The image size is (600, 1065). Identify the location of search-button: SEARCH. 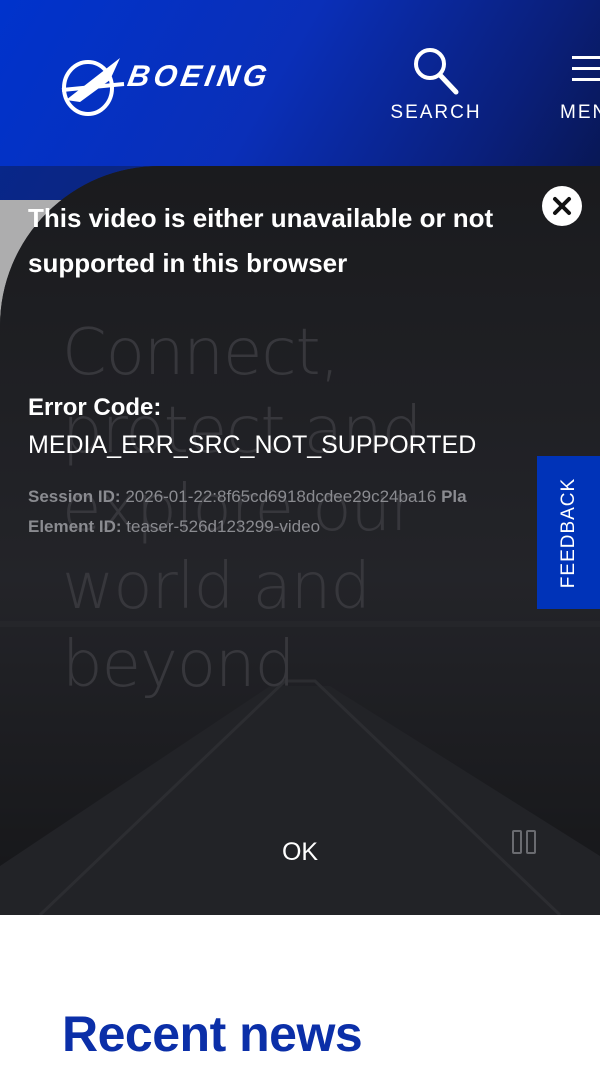
(436, 86).